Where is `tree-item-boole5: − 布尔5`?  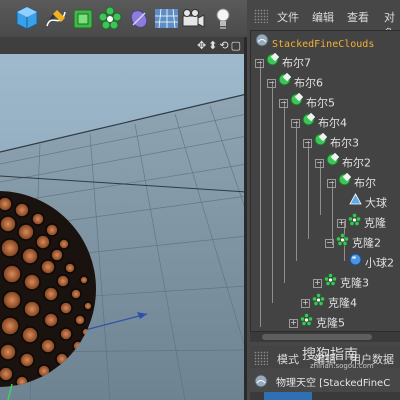 tree-item-boole5: − 布尔5 is located at coordinates (307, 103).